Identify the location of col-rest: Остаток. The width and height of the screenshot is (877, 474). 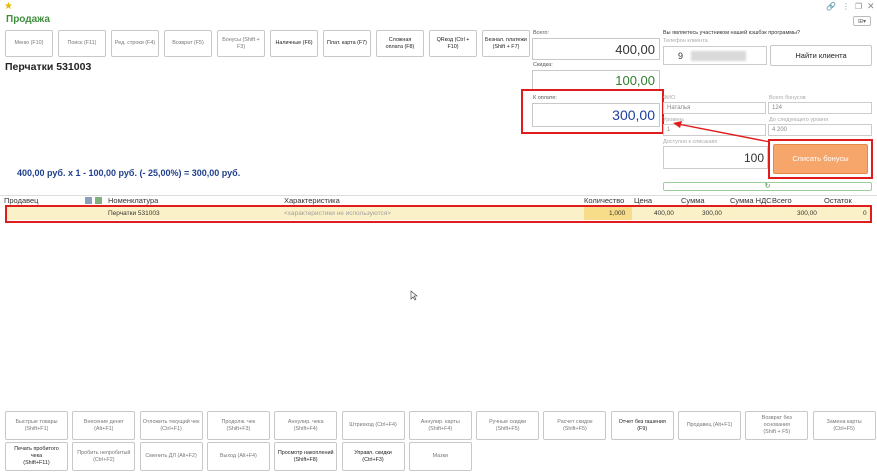
(838, 200).